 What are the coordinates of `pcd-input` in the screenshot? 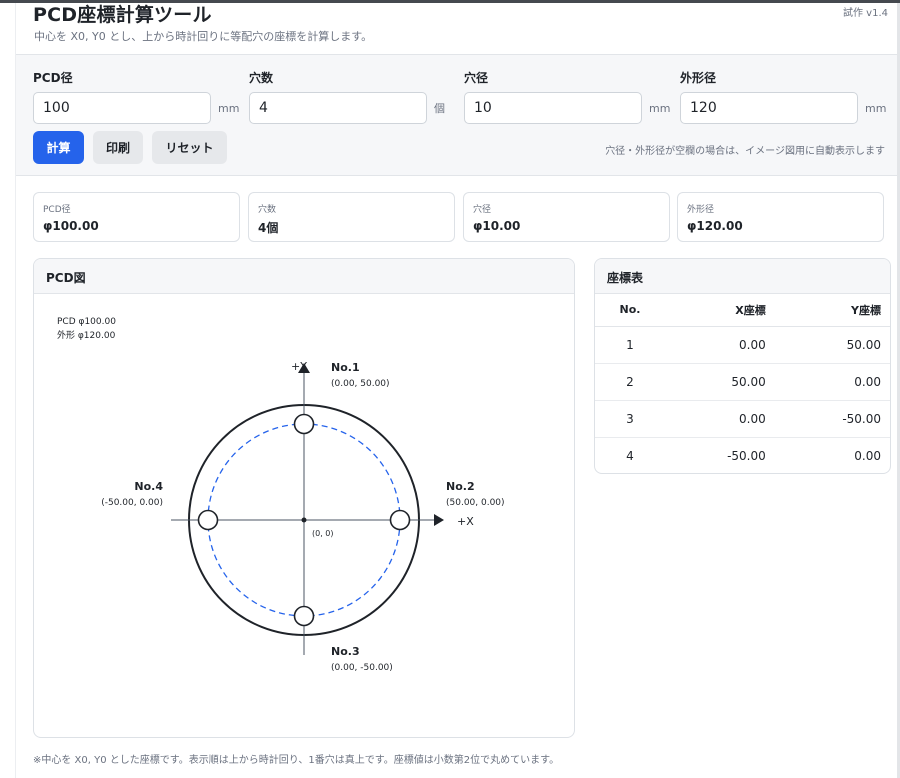 It's located at (122, 108).